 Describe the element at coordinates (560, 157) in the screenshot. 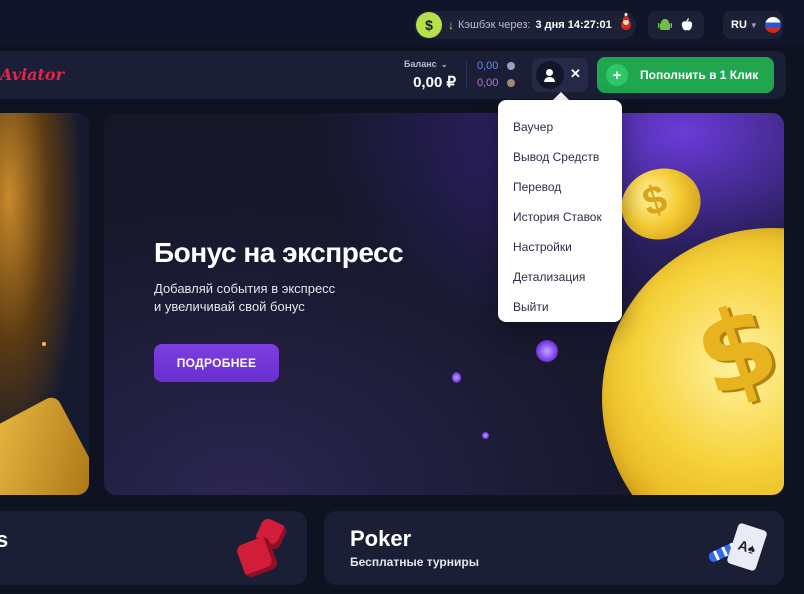

I see `menu-item-withdraw: Вывод Средств` at that location.